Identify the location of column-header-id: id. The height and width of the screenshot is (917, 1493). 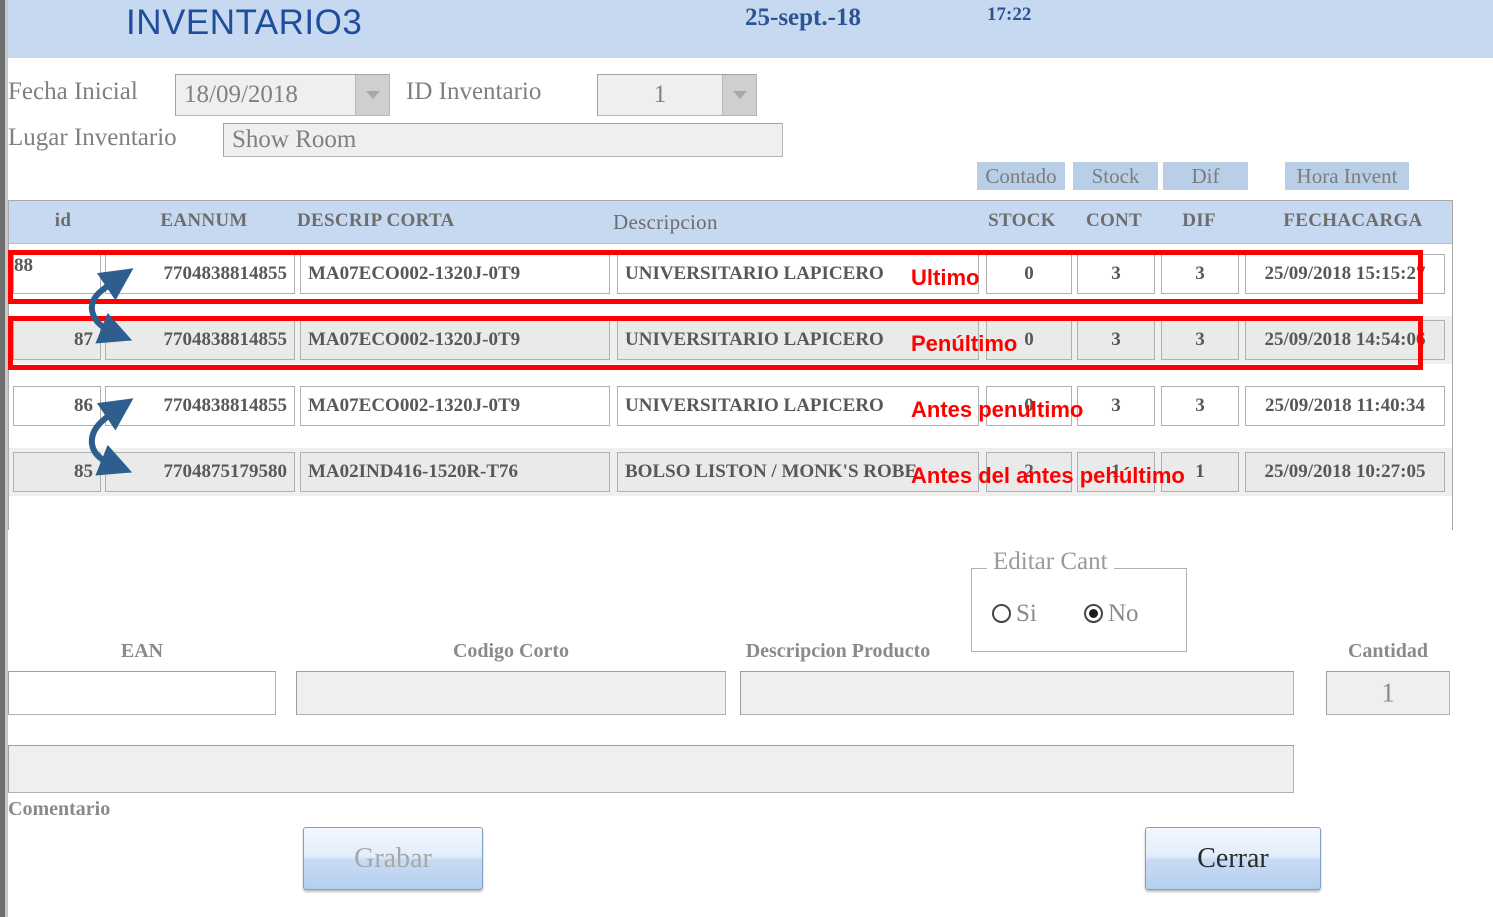
(63, 221).